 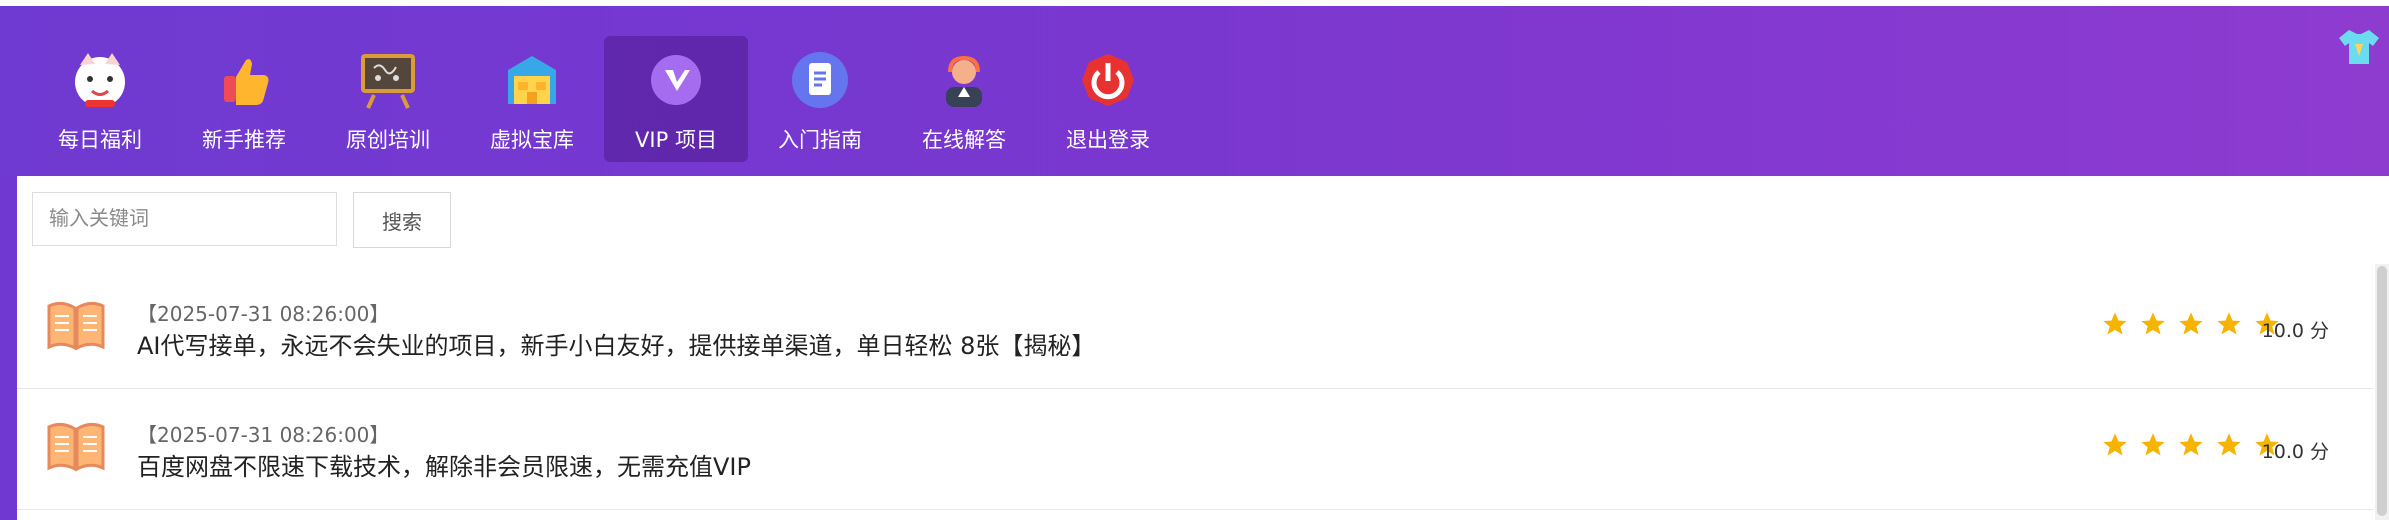 I want to click on nav-label: VIP 项目, so click(x=676, y=140).